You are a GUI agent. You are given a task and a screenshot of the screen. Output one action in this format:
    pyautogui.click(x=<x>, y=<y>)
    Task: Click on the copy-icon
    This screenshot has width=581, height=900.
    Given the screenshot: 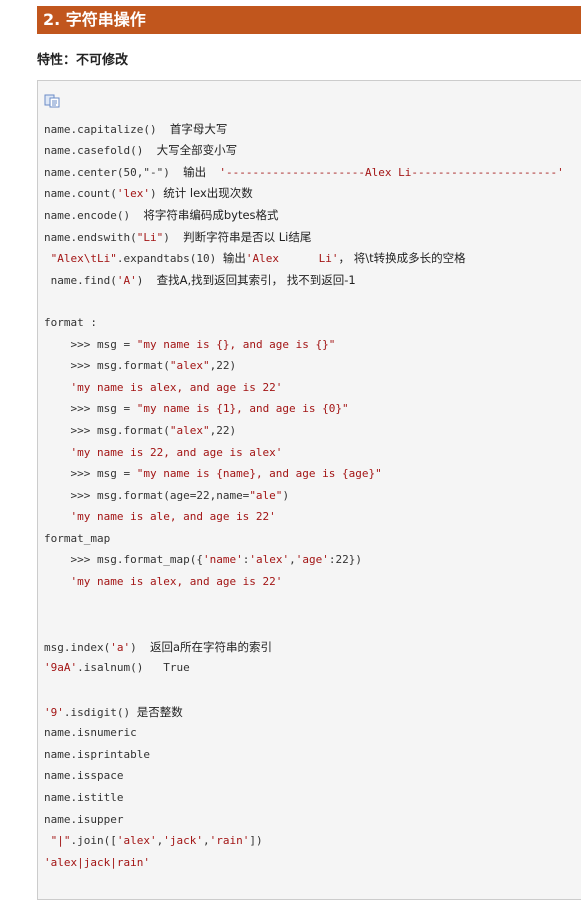 What is the action you would take?
    pyautogui.click(x=52, y=101)
    